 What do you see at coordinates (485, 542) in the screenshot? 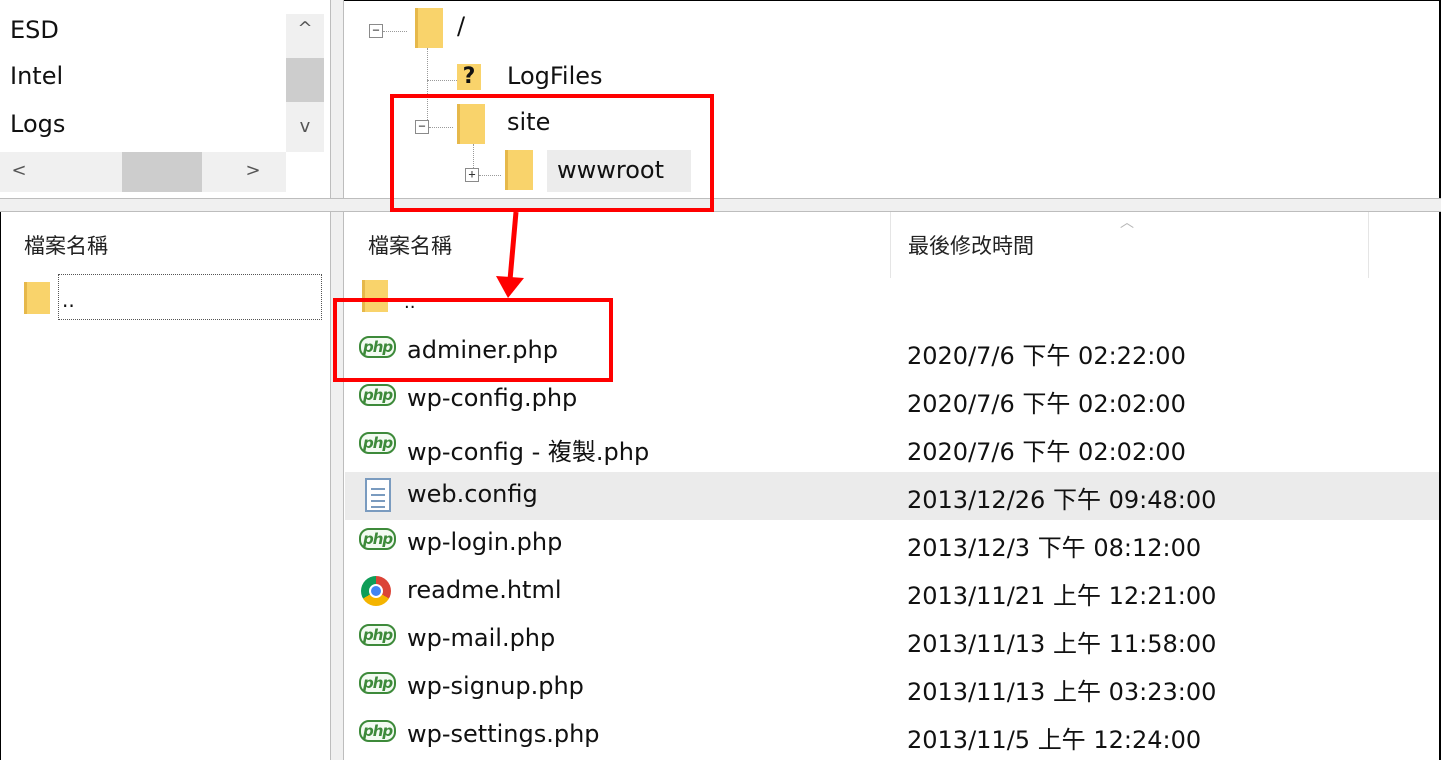
I see `file-name: wp-login.php` at bounding box center [485, 542].